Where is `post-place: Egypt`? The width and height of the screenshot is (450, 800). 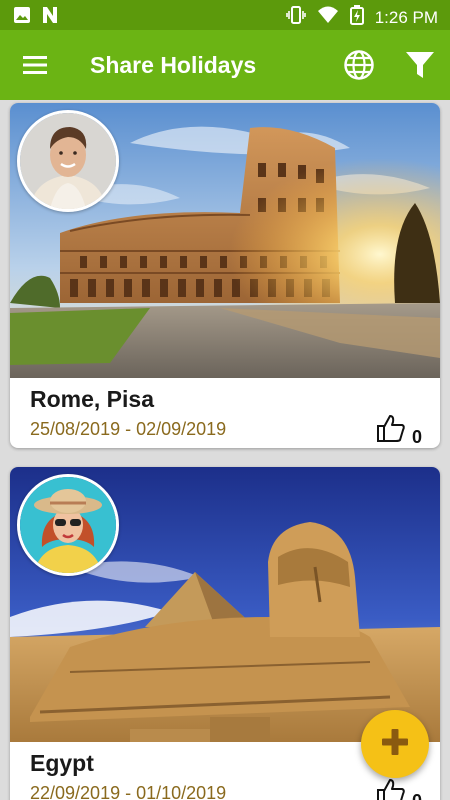 post-place: Egypt is located at coordinates (62, 763).